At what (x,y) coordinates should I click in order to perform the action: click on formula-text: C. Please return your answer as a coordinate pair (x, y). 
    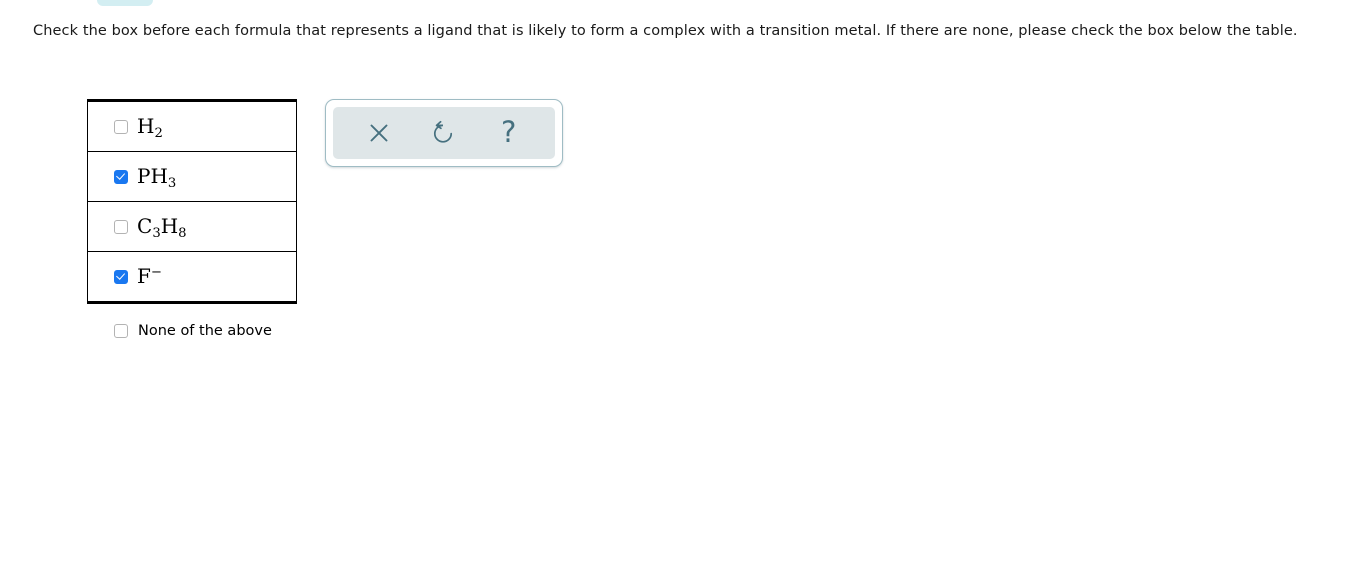
    Looking at the image, I should click on (145, 225).